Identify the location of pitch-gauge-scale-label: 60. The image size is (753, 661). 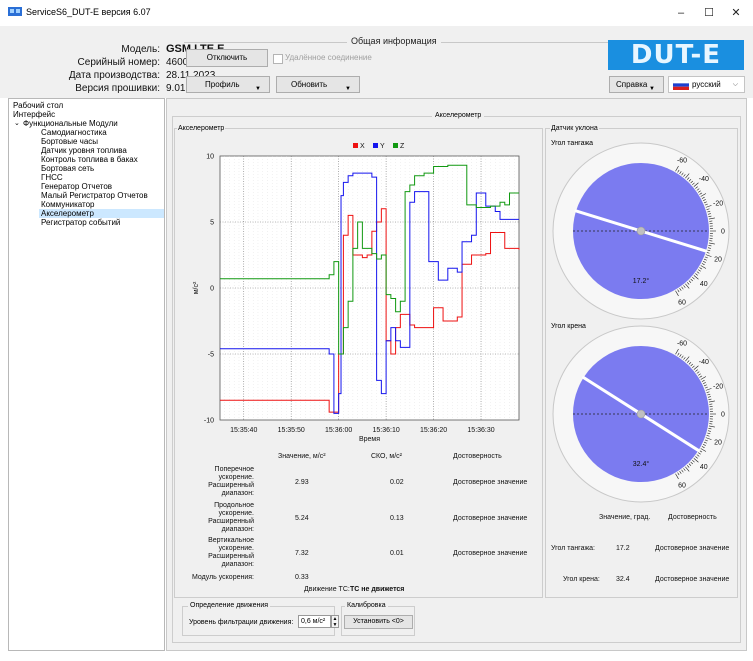
(682, 303).